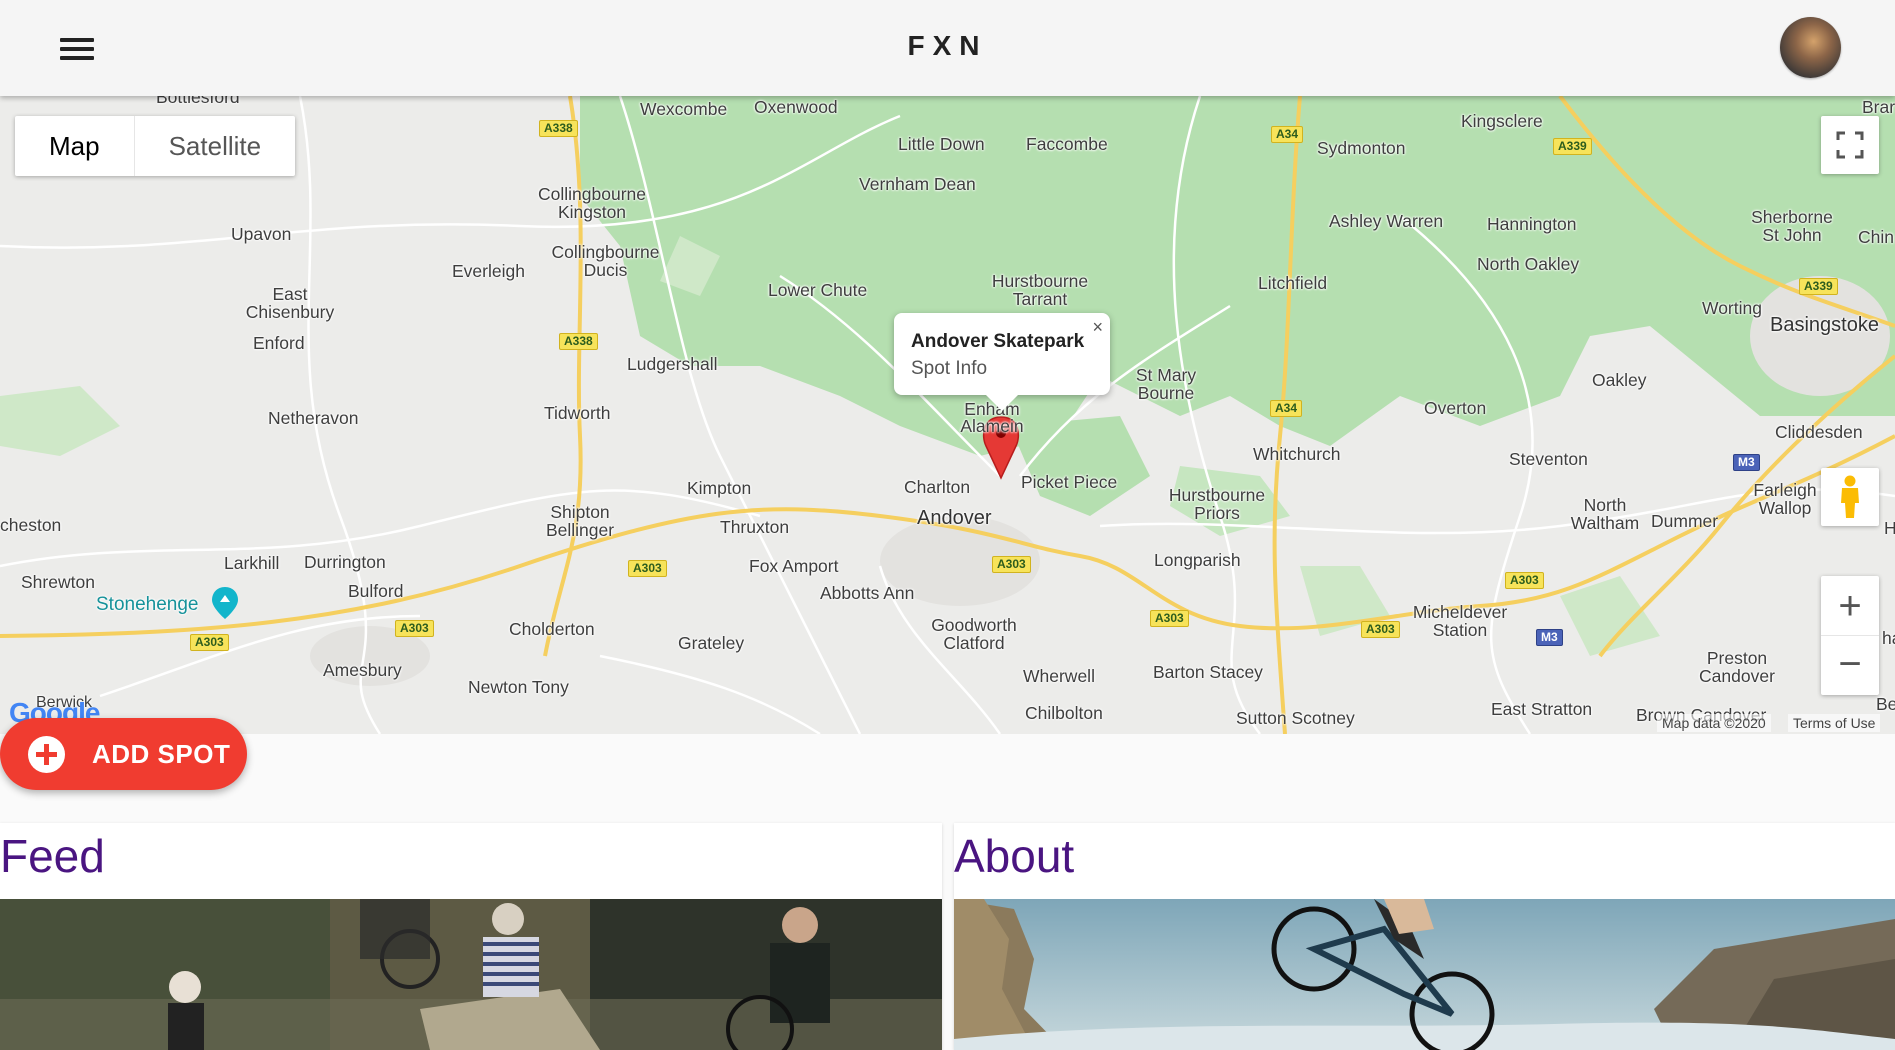 This screenshot has width=1895, height=1050. What do you see at coordinates (684, 109) in the screenshot?
I see `place-label: Wexcombe` at bounding box center [684, 109].